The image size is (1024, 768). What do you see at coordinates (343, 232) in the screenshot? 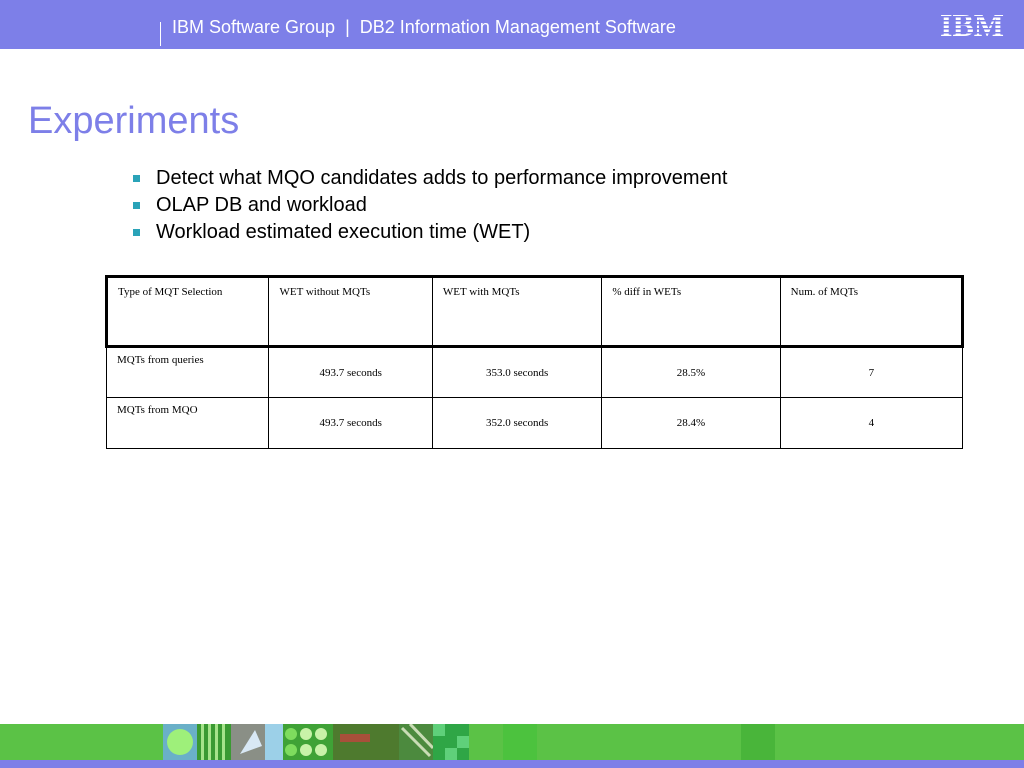
I see `bullet-text: Workload estimated execution time (WET)` at bounding box center [343, 232].